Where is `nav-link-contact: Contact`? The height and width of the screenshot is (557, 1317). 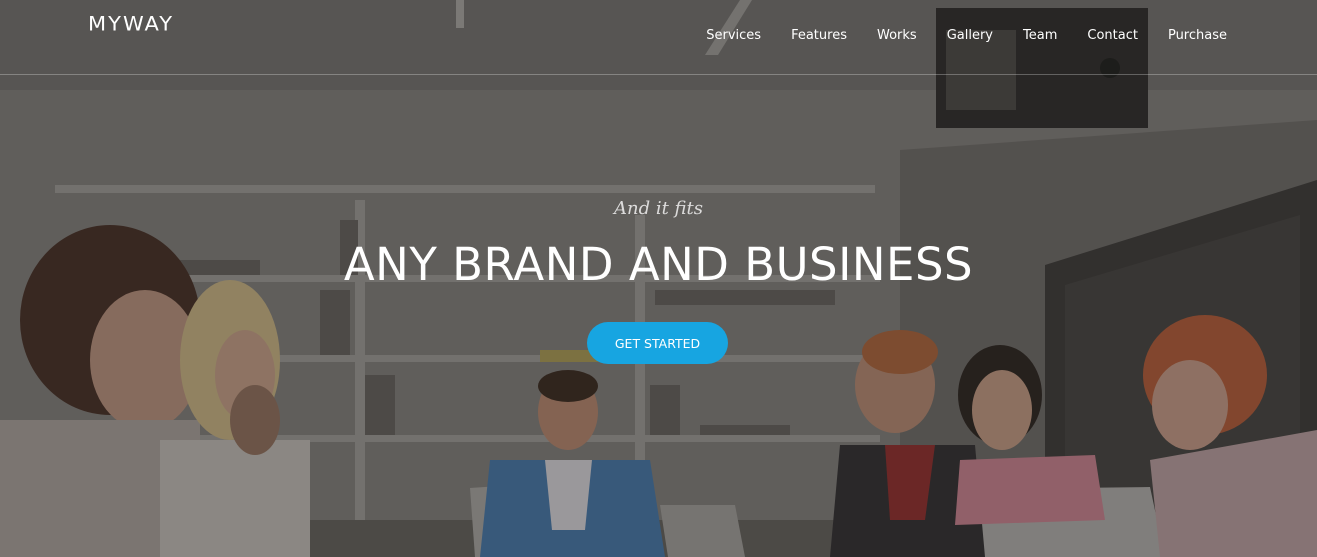 nav-link-contact: Contact is located at coordinates (1112, 35).